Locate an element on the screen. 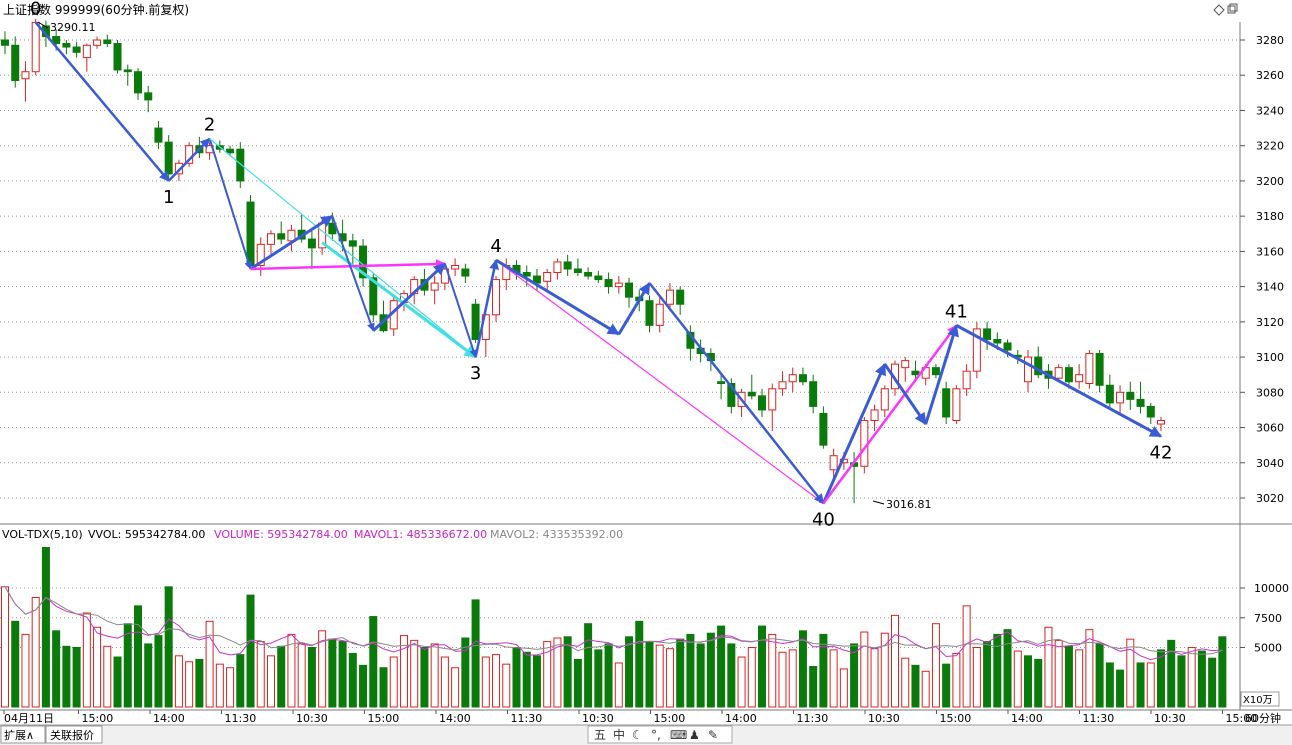 The height and width of the screenshot is (745, 1292). time-tick-label: 15:00 is located at coordinates (670, 718).